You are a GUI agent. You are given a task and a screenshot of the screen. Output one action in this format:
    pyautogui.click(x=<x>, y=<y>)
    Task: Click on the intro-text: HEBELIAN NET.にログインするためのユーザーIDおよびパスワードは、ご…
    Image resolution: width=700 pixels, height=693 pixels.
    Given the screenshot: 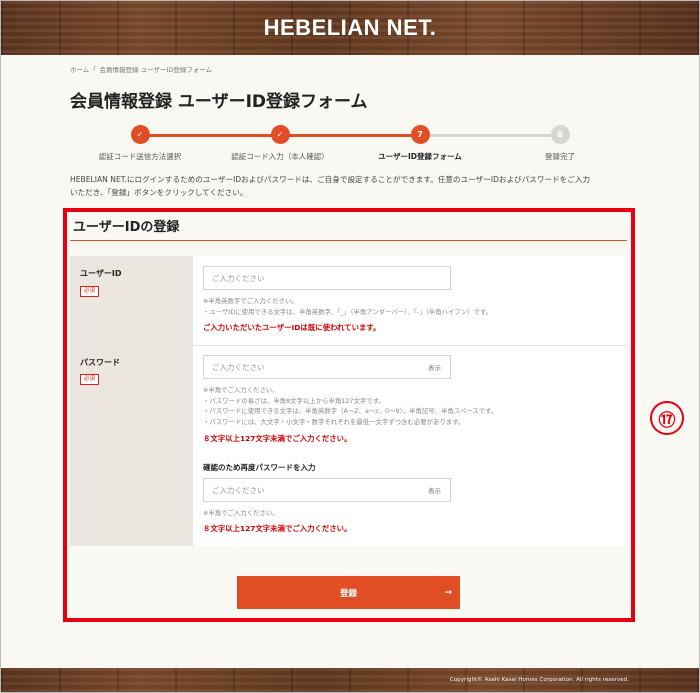 What is the action you would take?
    pyautogui.click(x=350, y=186)
    